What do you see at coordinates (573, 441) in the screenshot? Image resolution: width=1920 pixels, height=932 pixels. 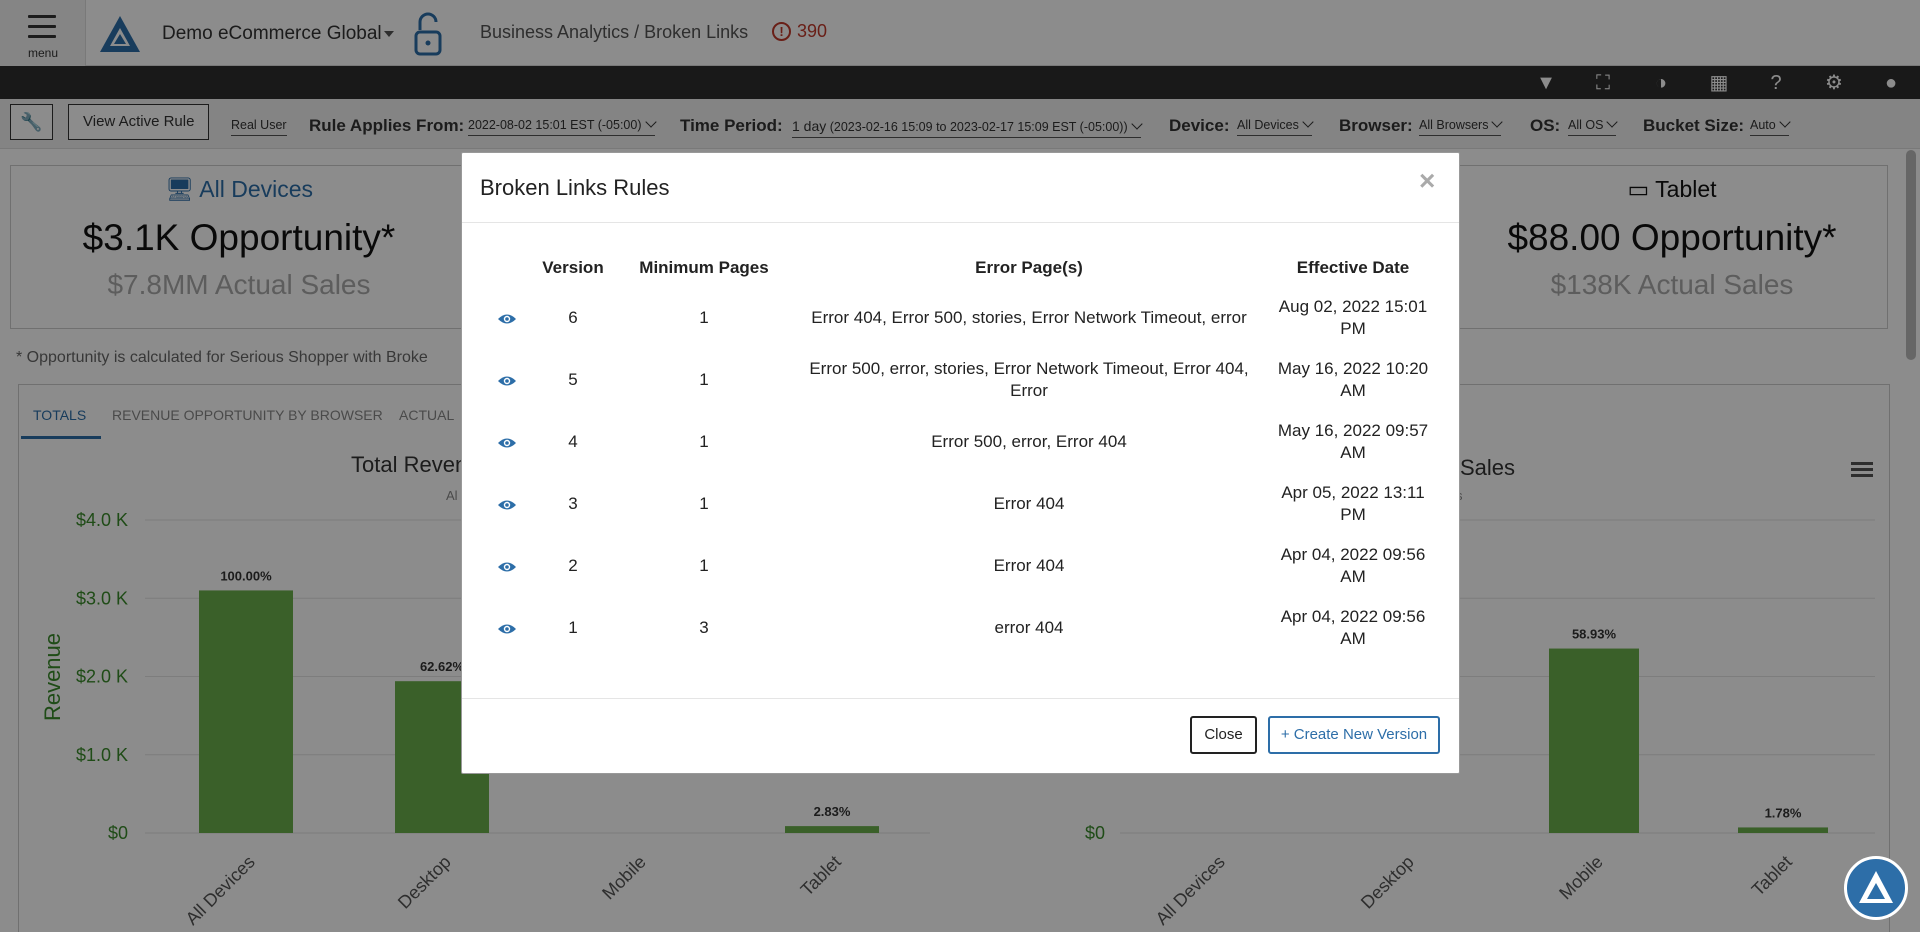 I see `version-cell: 4` at bounding box center [573, 441].